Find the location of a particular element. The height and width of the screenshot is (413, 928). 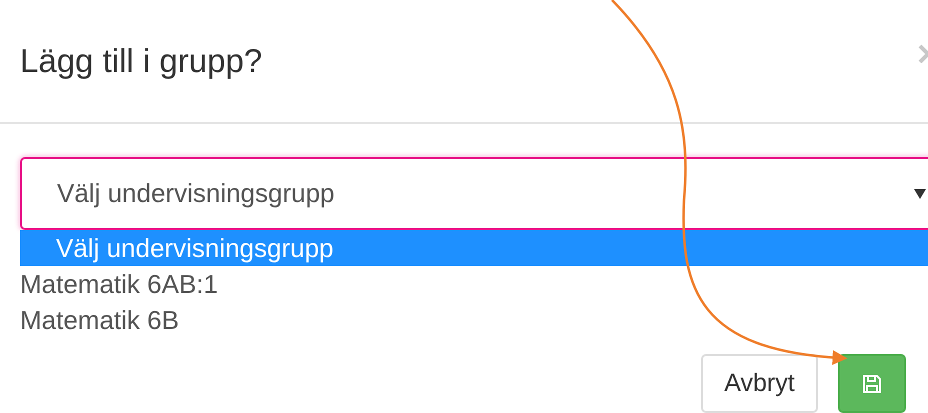

select-value: Välj undervisningsgrupp is located at coordinates (196, 193).